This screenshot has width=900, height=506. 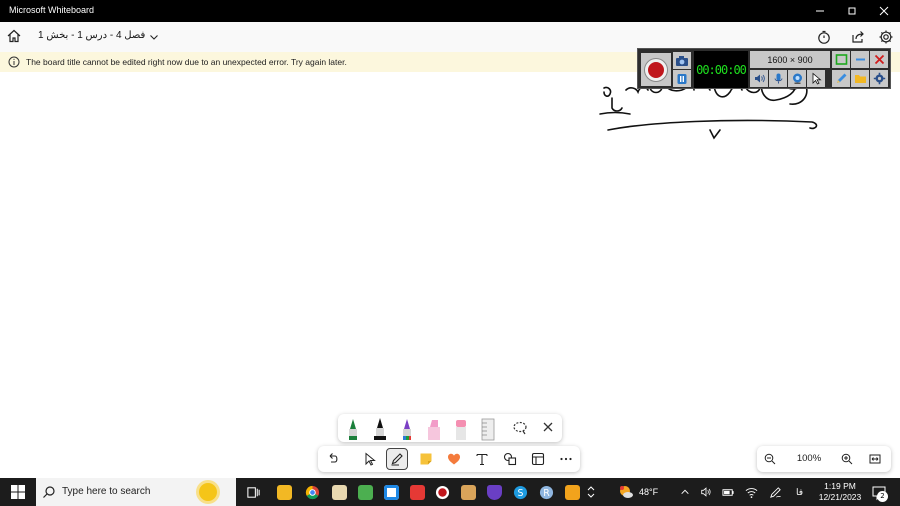 I want to click on green-pen-icon, so click(x=353, y=429).